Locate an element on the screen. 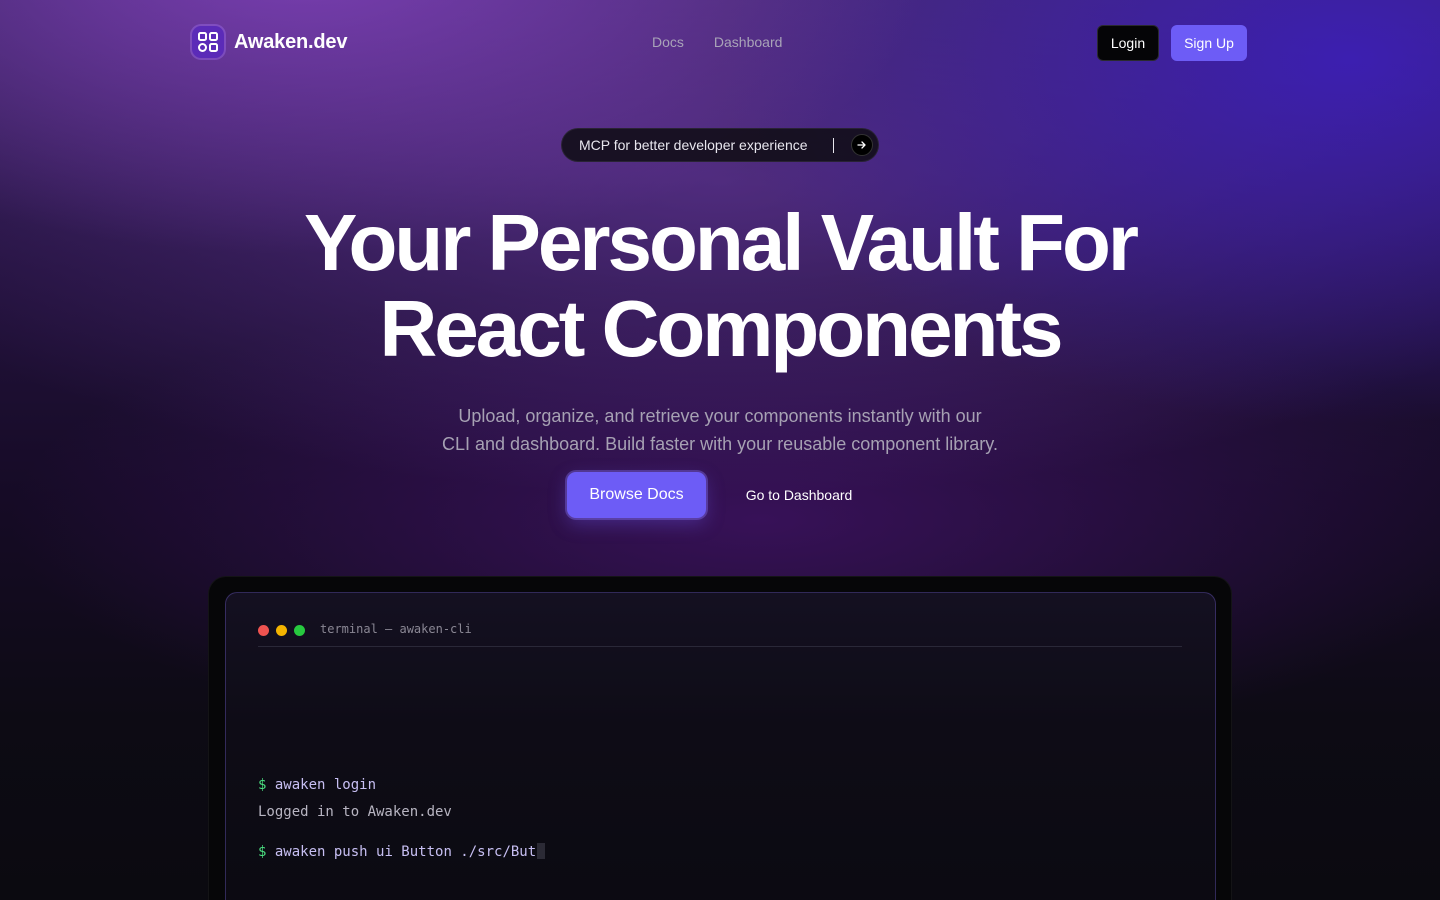 The width and height of the screenshot is (1440, 900). brand-name: Awaken.dev is located at coordinates (291, 41).